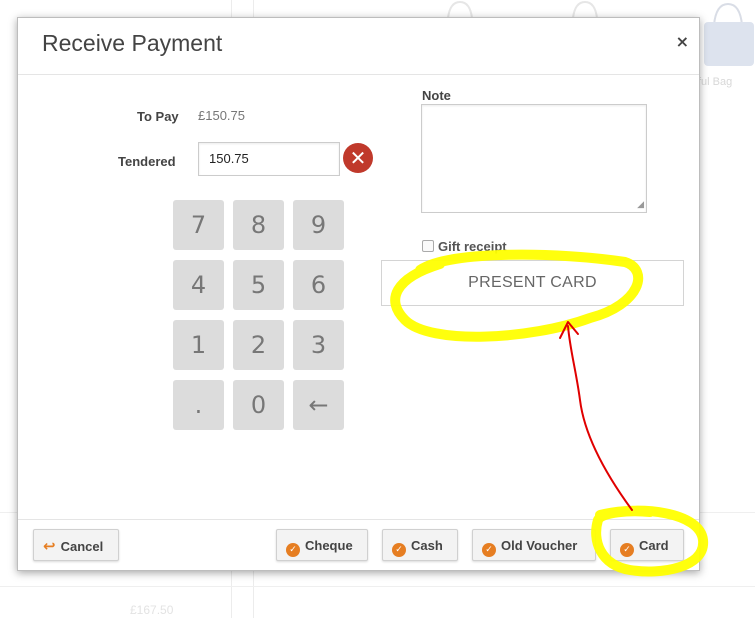 This screenshot has height=618, width=755. Describe the element at coordinates (654, 545) in the screenshot. I see `card-button-label: Card` at that location.